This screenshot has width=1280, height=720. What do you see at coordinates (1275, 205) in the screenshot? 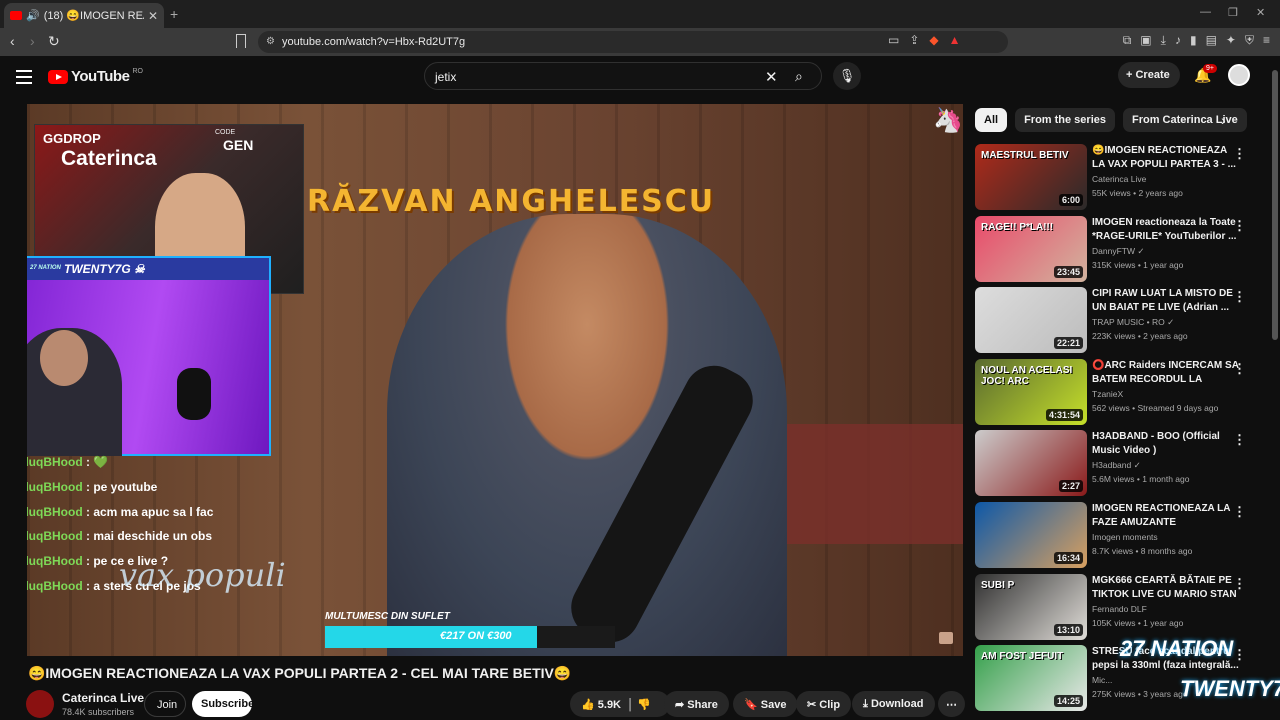
I see `page-scrollbar` at bounding box center [1275, 205].